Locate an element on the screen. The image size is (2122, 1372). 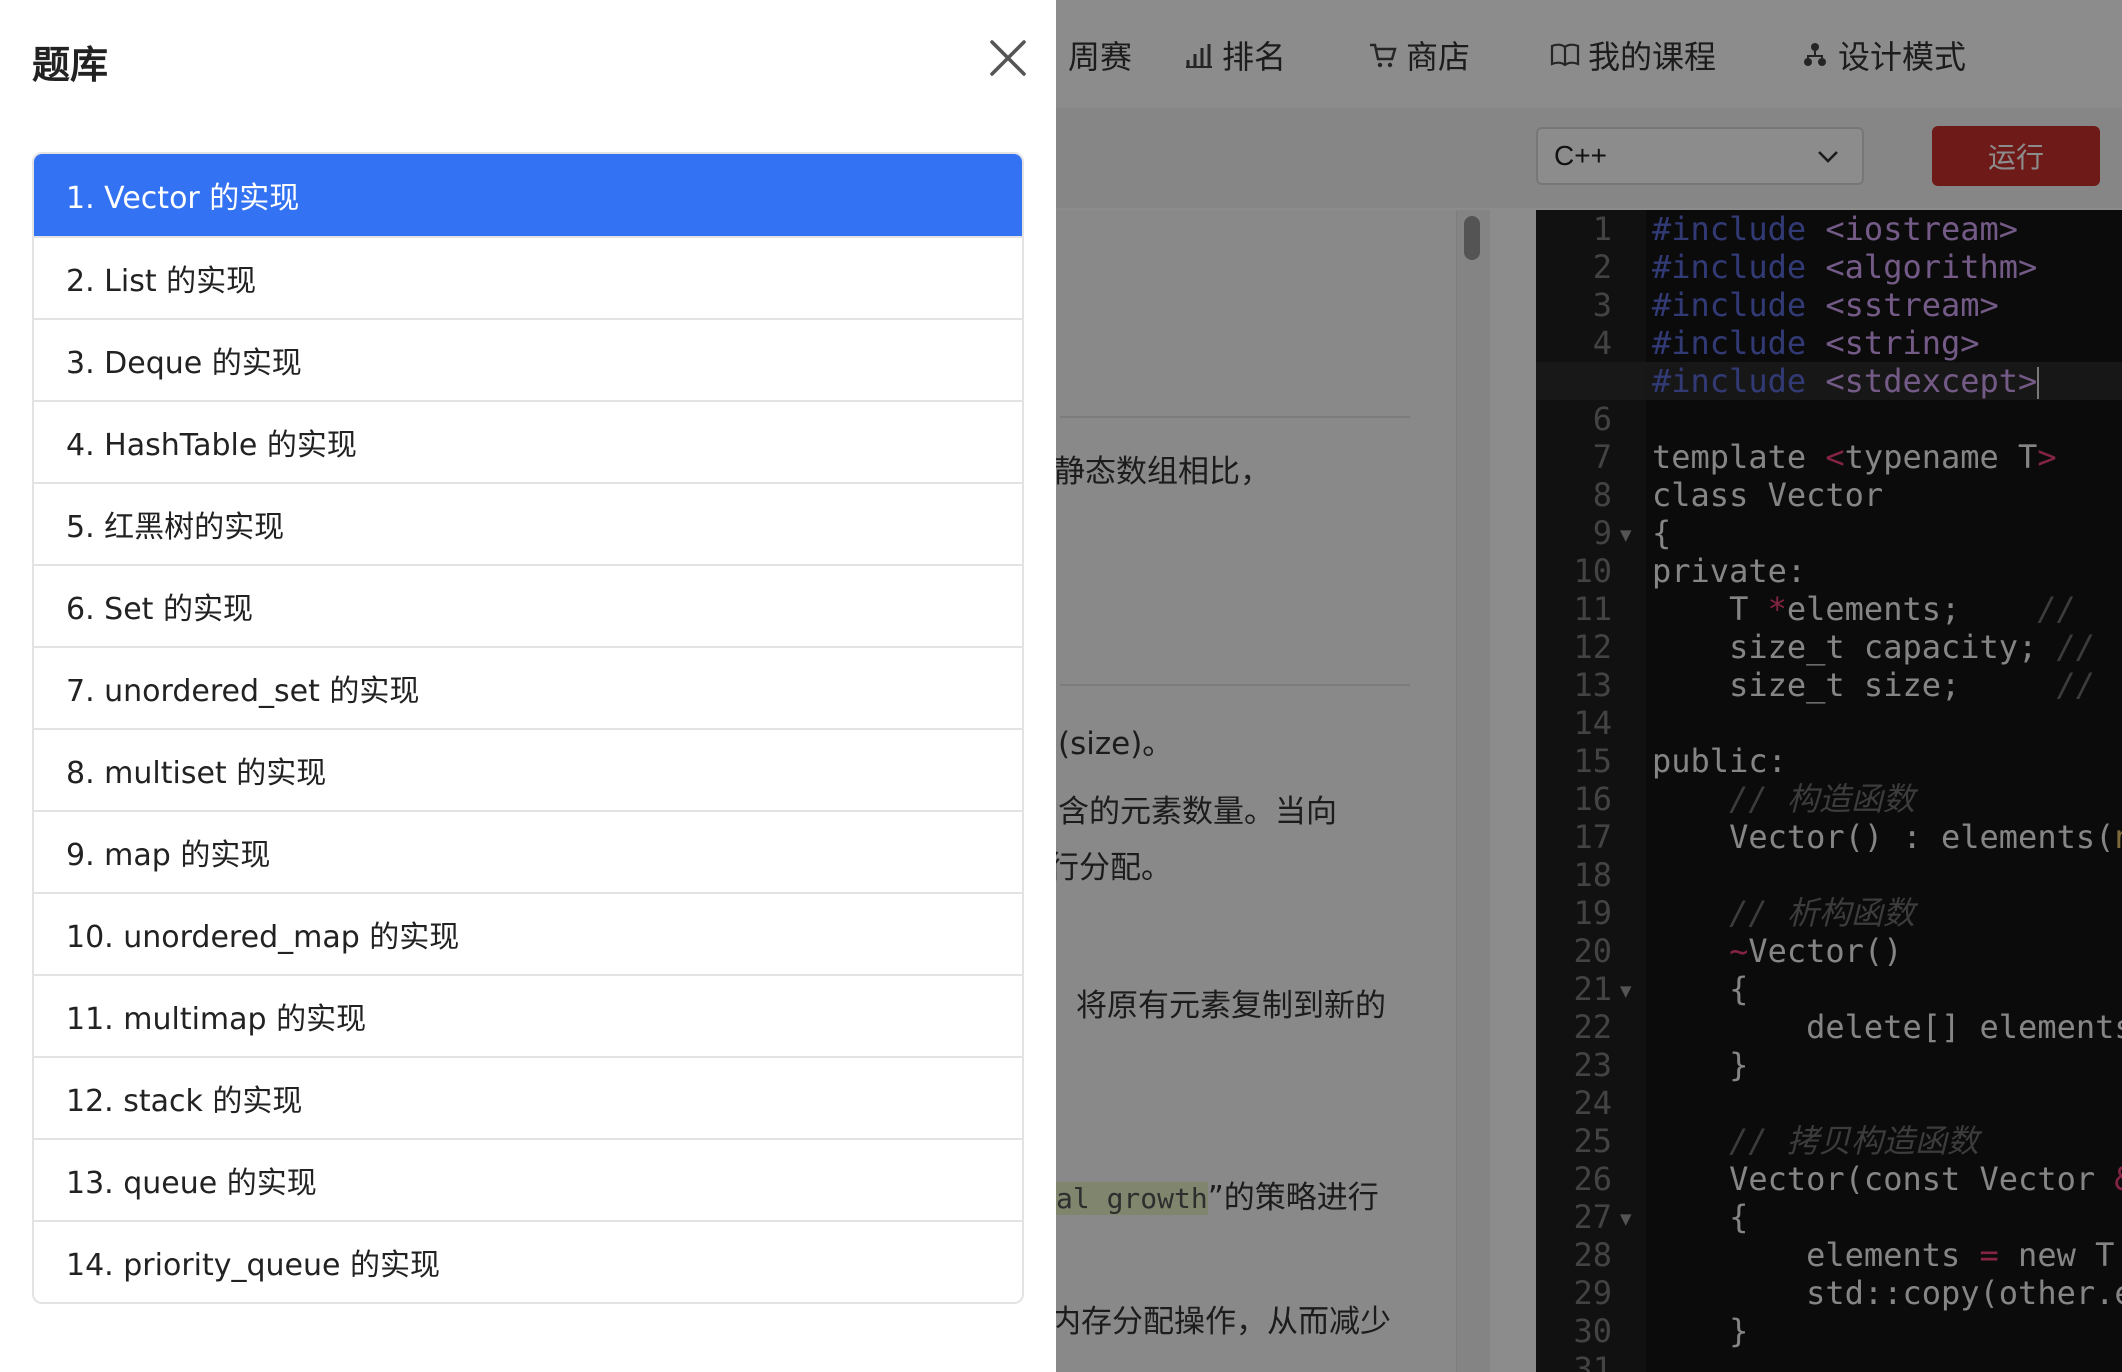
problem-item-1: 1. Vector 的实现 is located at coordinates (528, 195).